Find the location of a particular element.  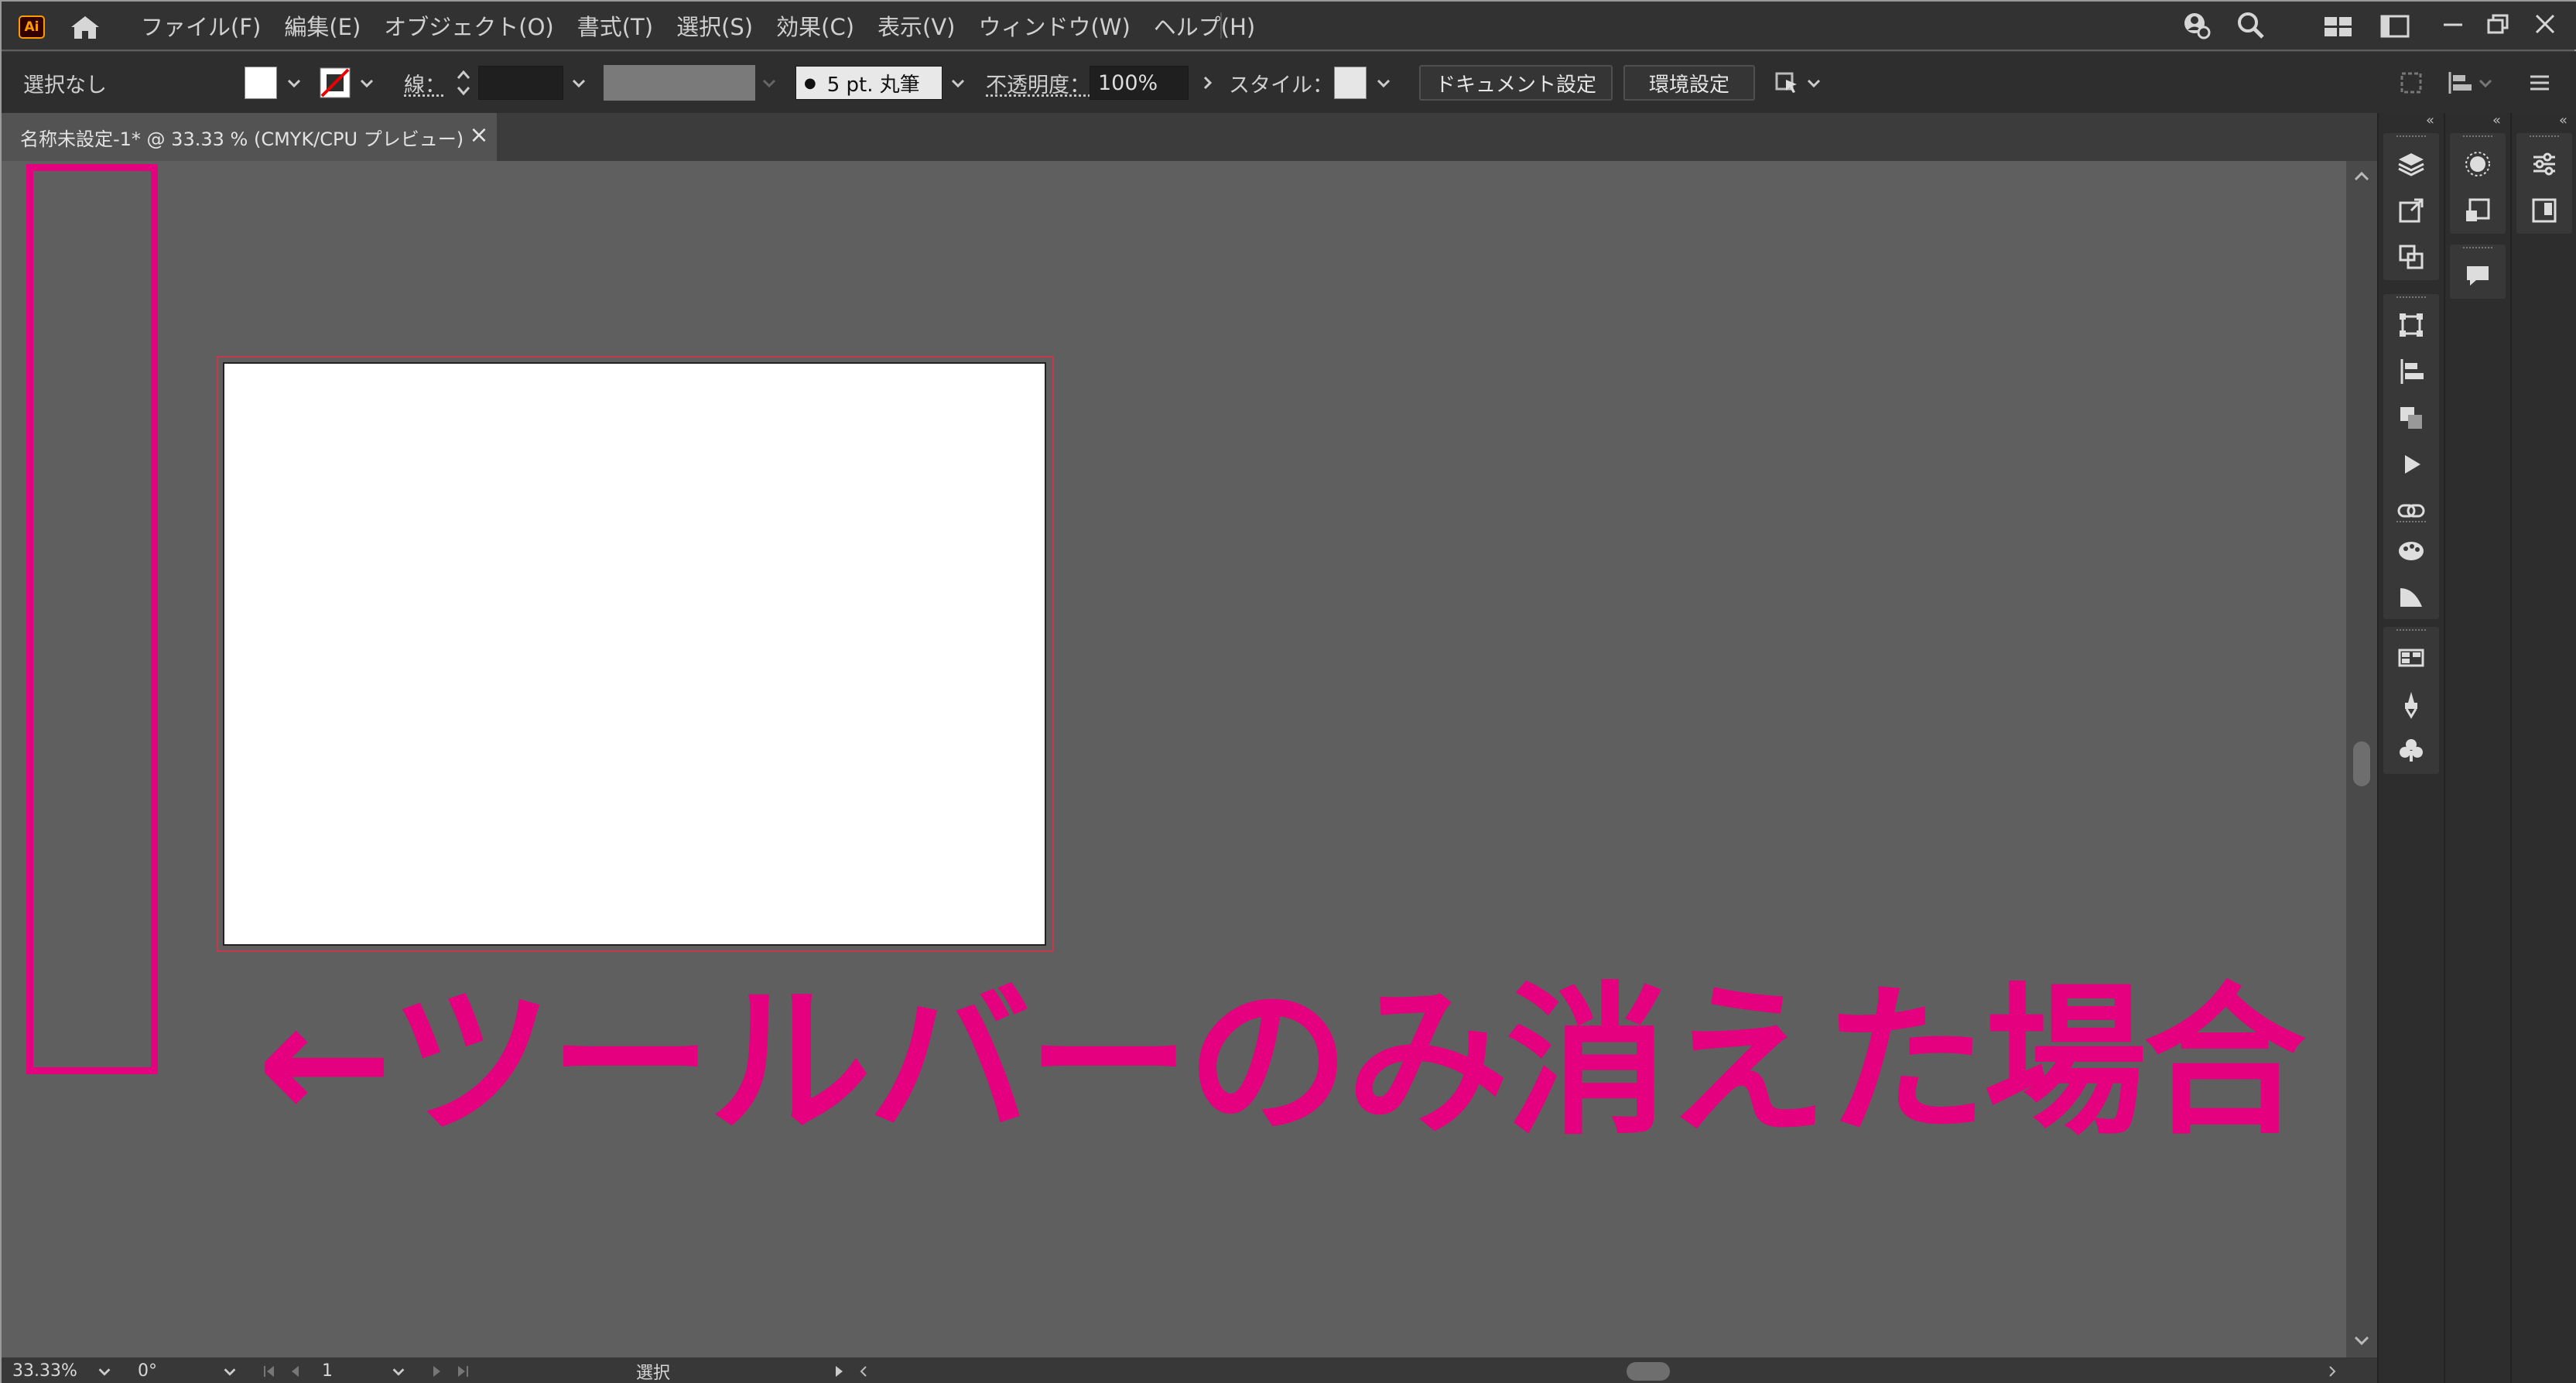

color-panel-button is located at coordinates (2411, 549).